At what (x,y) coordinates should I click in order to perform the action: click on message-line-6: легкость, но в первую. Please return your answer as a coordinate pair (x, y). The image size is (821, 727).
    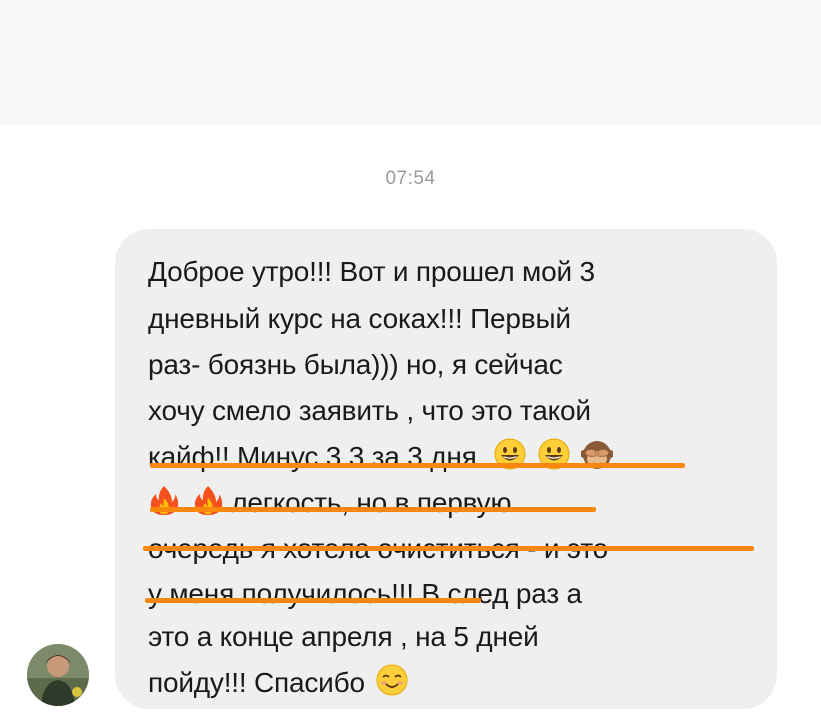
    Looking at the image, I should click on (371, 502).